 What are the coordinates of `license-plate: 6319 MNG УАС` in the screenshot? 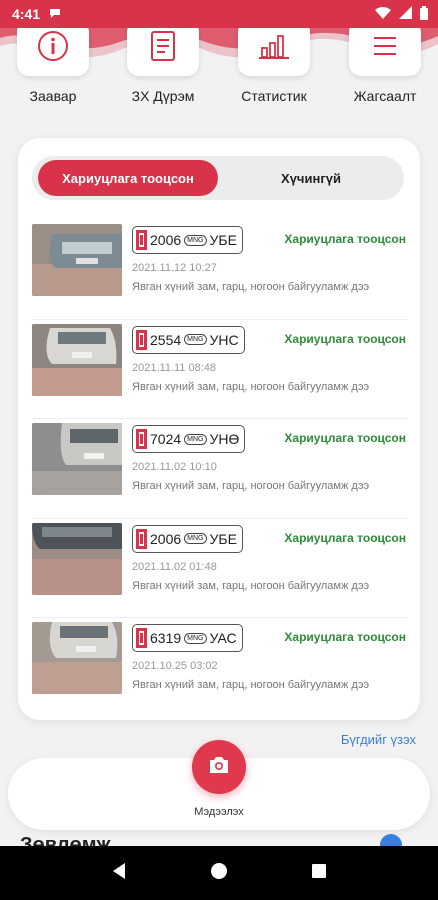 It's located at (187, 638).